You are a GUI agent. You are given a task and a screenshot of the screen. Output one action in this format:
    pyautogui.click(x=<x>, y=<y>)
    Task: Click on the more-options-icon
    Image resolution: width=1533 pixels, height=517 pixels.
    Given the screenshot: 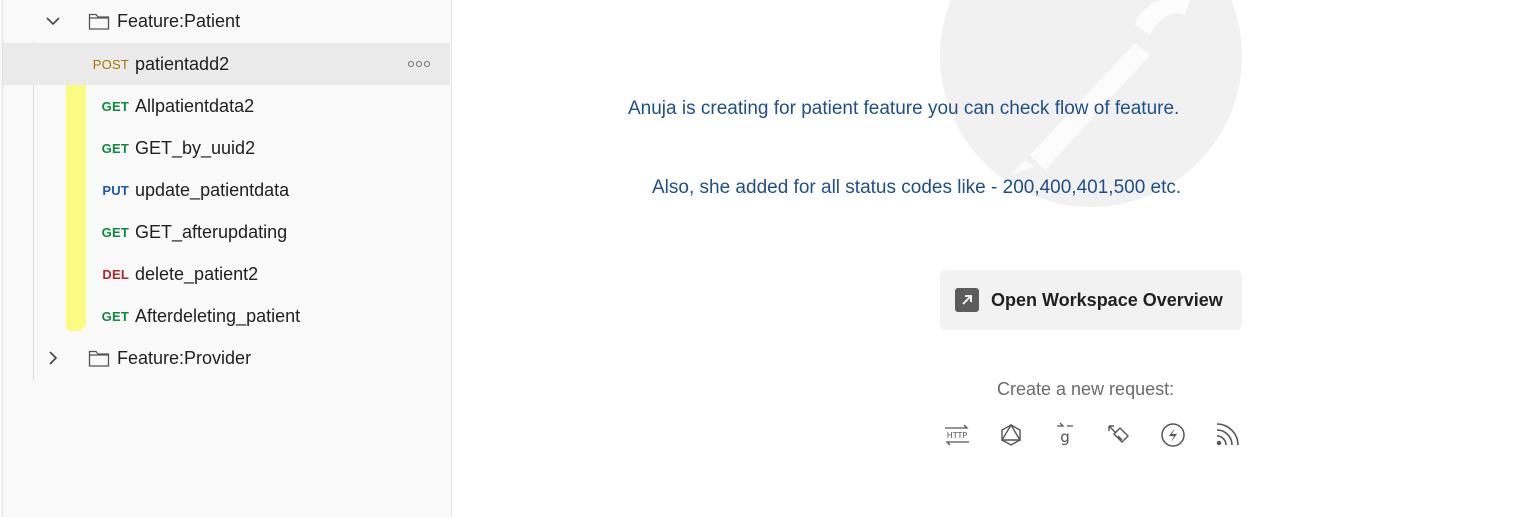 What is the action you would take?
    pyautogui.click(x=420, y=64)
    